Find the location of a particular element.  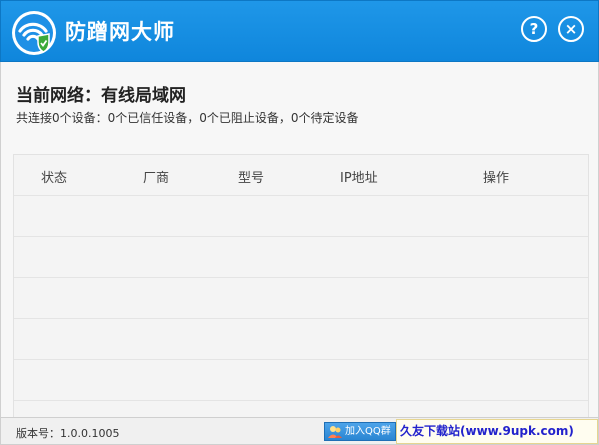

column-header-ip: IP地址 is located at coordinates (359, 176).